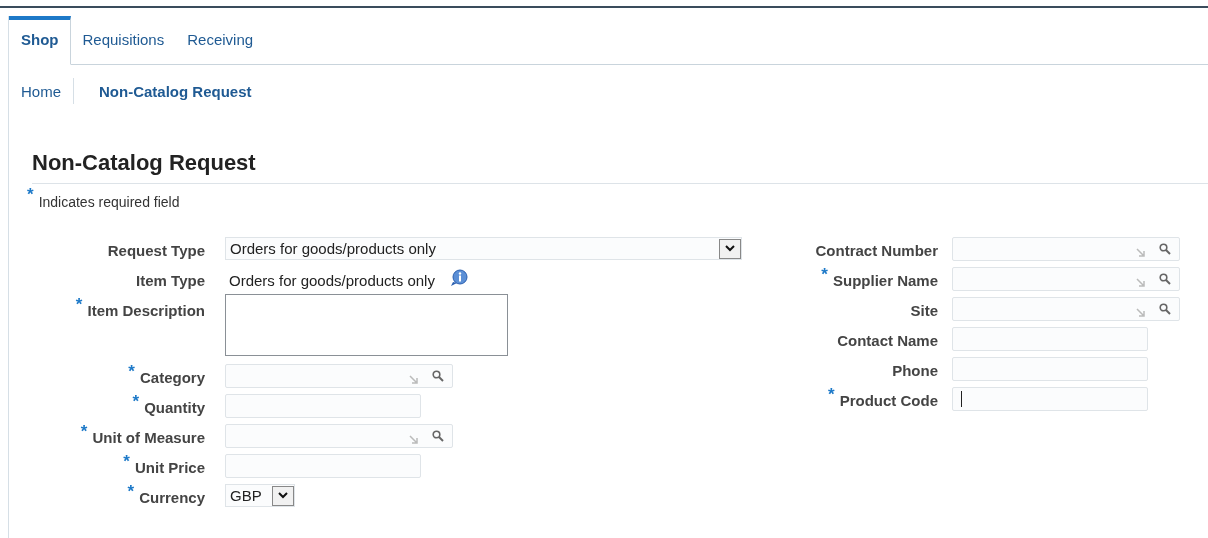  I want to click on field-label: Product Code, so click(888, 400).